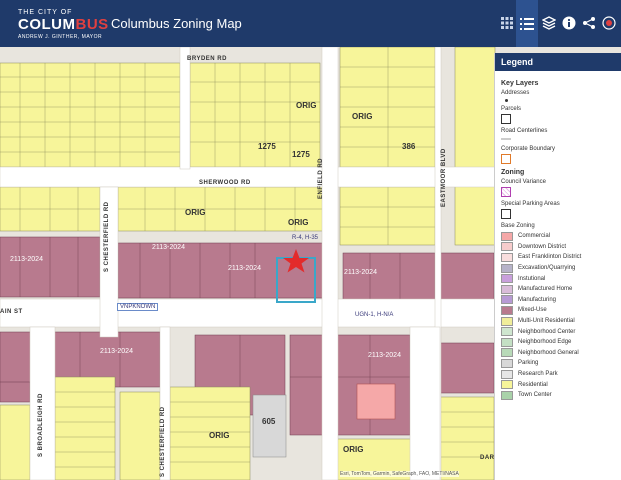 Image resolution: width=621 pixels, height=480 pixels. What do you see at coordinates (532, 310) in the screenshot?
I see `zone-label: Mixed-Use` at bounding box center [532, 310].